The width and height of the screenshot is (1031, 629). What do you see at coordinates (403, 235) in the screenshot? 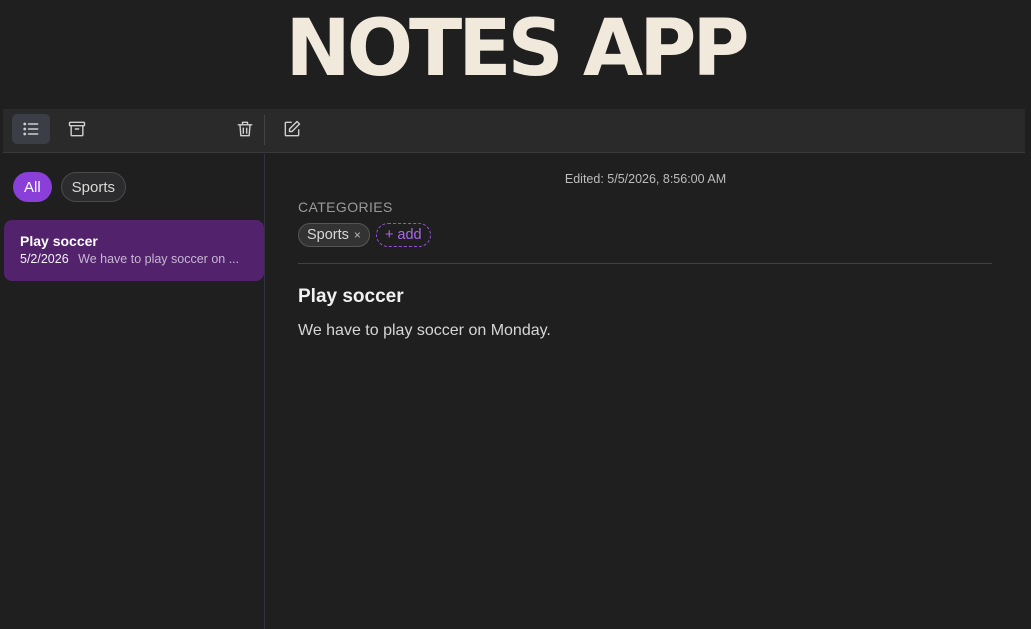
I see `add-category-button: + add` at bounding box center [403, 235].